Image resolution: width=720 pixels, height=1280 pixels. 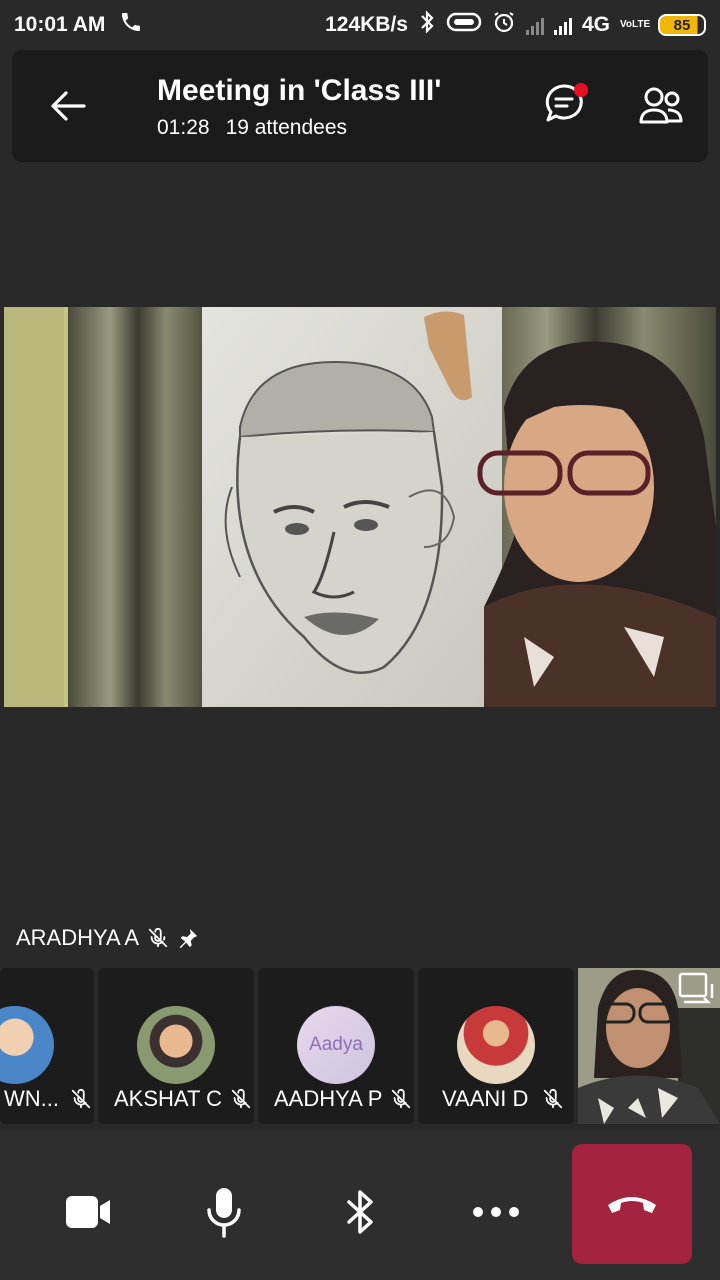 What do you see at coordinates (464, 25) in the screenshot?
I see `vibrate-icon` at bounding box center [464, 25].